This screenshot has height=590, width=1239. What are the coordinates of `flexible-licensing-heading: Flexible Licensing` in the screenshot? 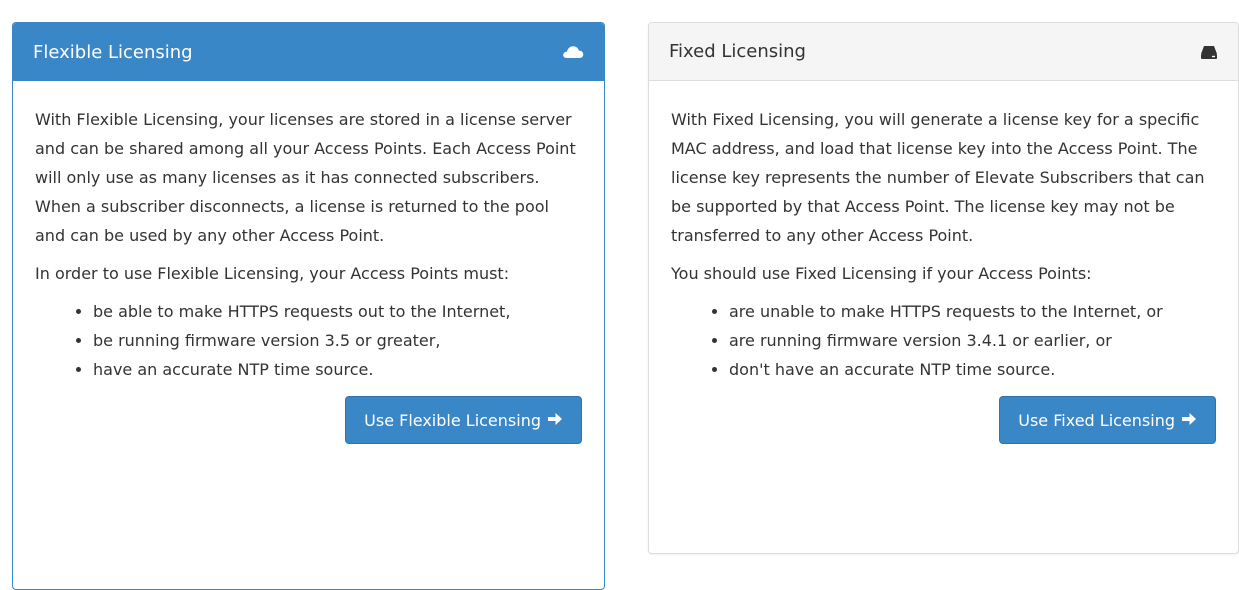 It's located at (308, 52).